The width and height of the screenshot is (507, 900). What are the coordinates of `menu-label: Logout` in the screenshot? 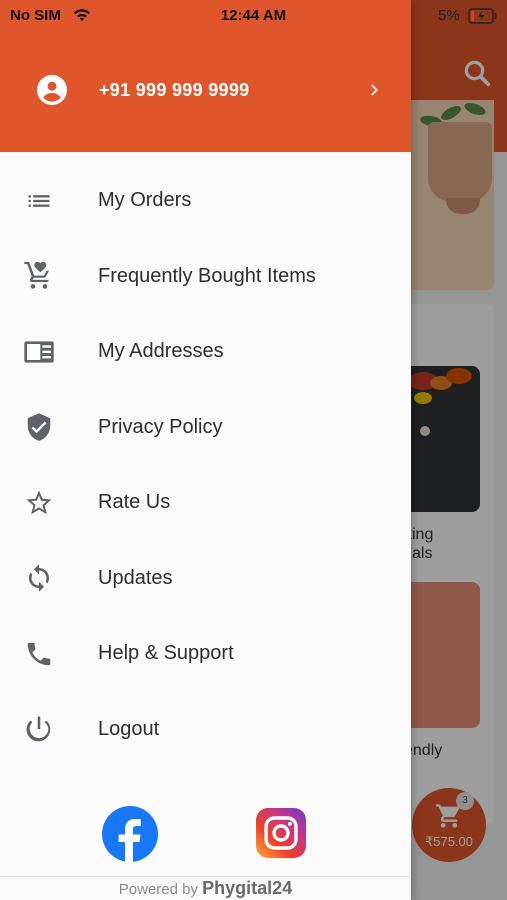 It's located at (129, 728).